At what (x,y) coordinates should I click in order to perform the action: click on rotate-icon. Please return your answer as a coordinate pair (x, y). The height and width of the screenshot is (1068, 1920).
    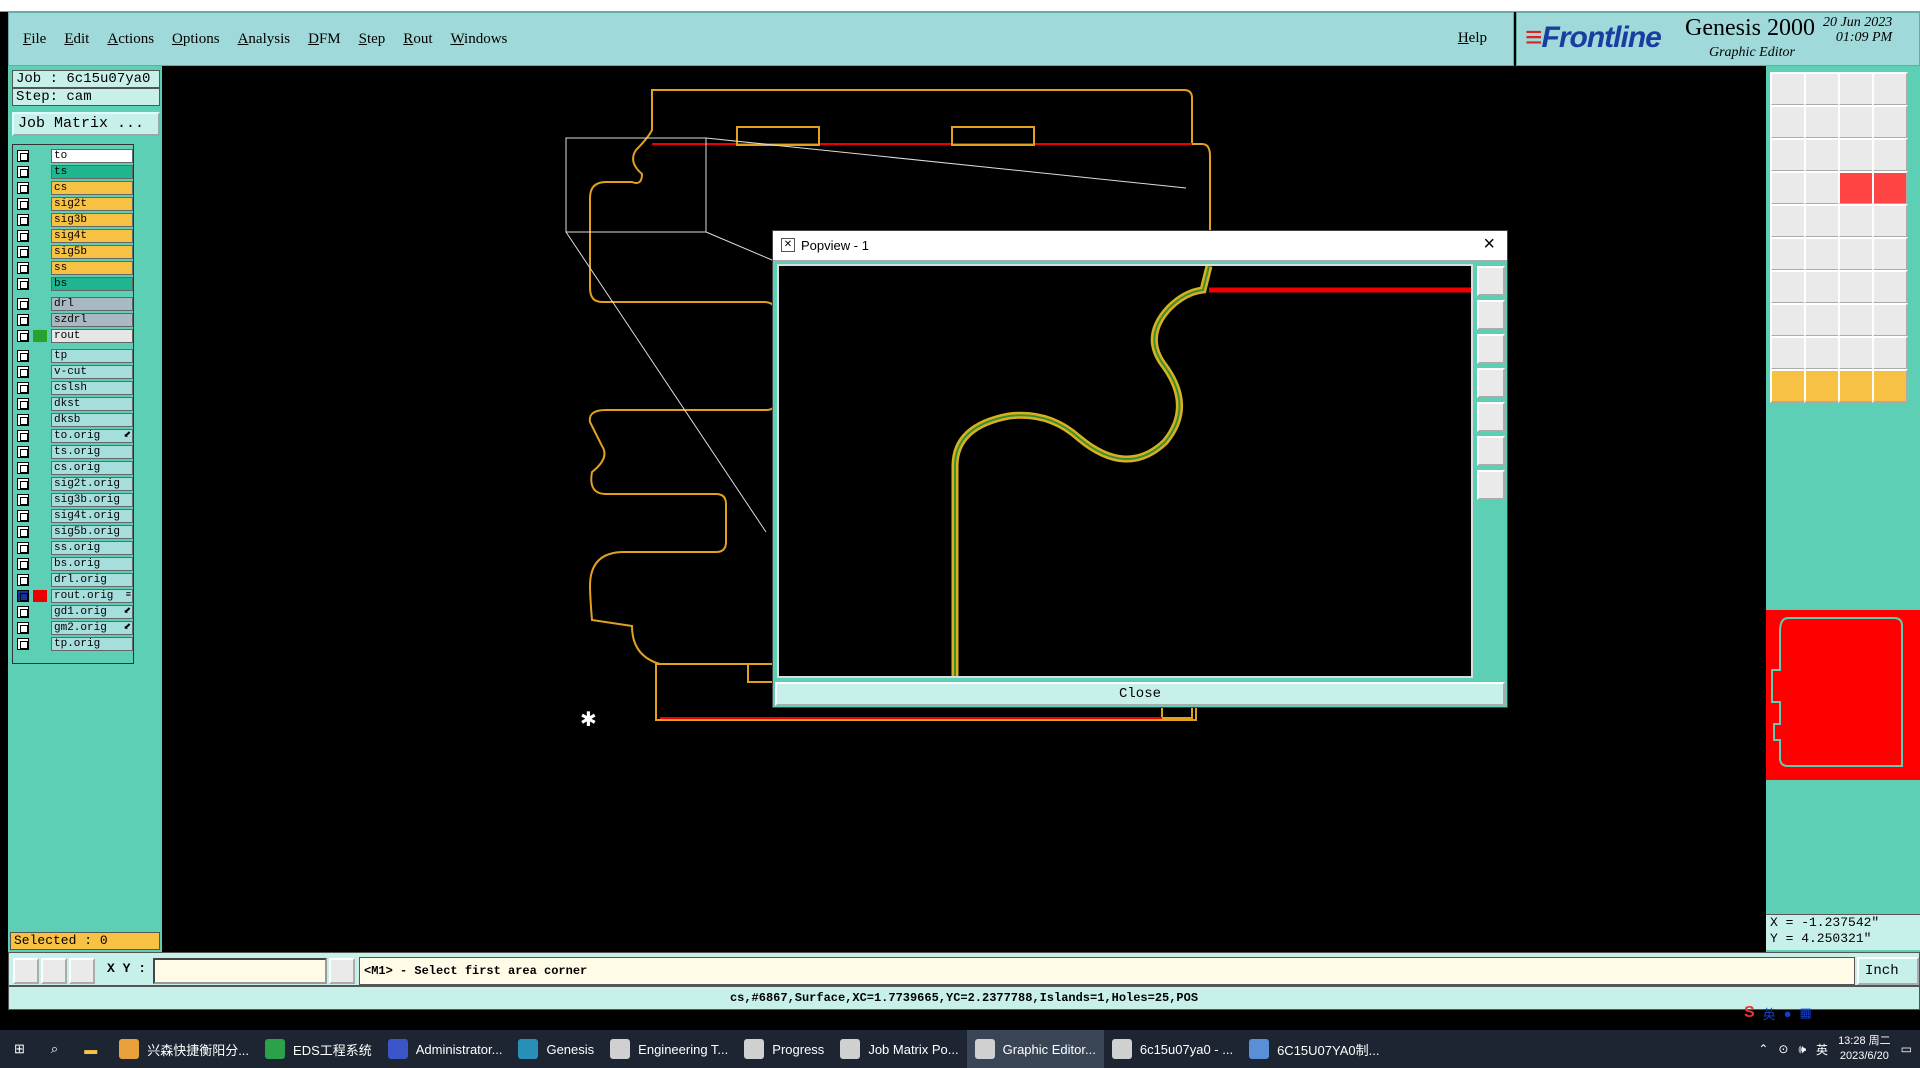
    Looking at the image, I should click on (1856, 287).